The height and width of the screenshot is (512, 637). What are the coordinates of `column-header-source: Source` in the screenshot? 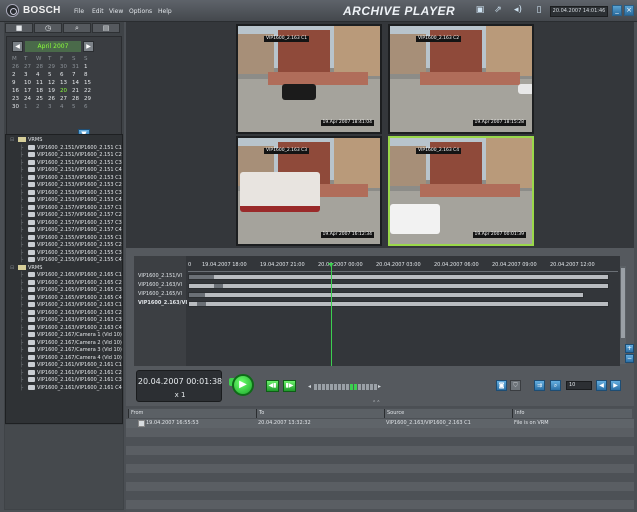 It's located at (448, 413).